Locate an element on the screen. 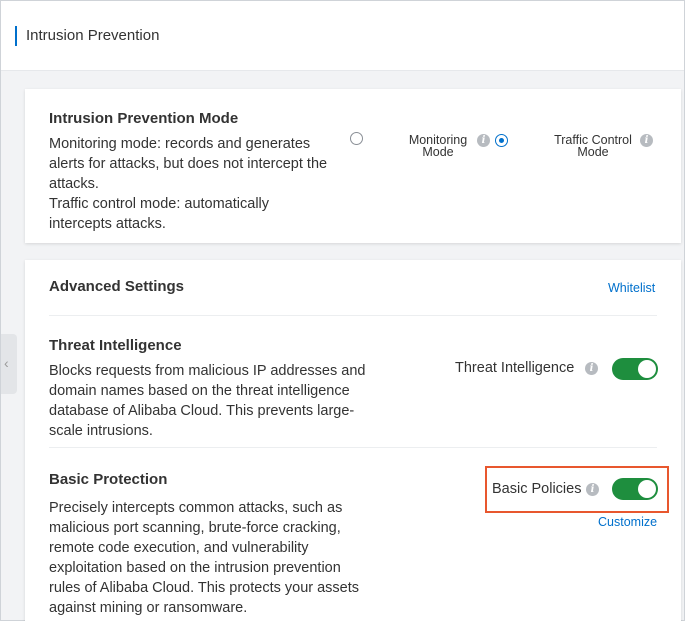 This screenshot has height=621, width=685. monitoring-label-line: Mode is located at coordinates (438, 152).